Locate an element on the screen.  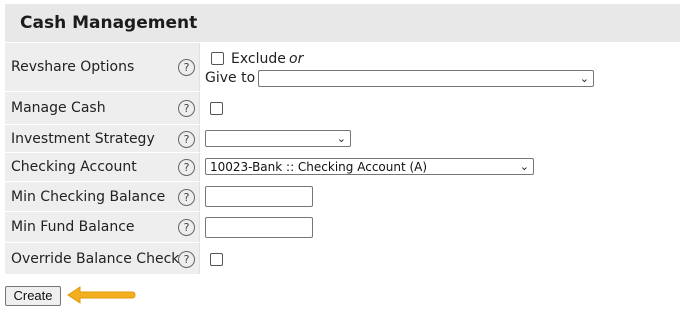
min-checking-balance-input is located at coordinates (259, 196).